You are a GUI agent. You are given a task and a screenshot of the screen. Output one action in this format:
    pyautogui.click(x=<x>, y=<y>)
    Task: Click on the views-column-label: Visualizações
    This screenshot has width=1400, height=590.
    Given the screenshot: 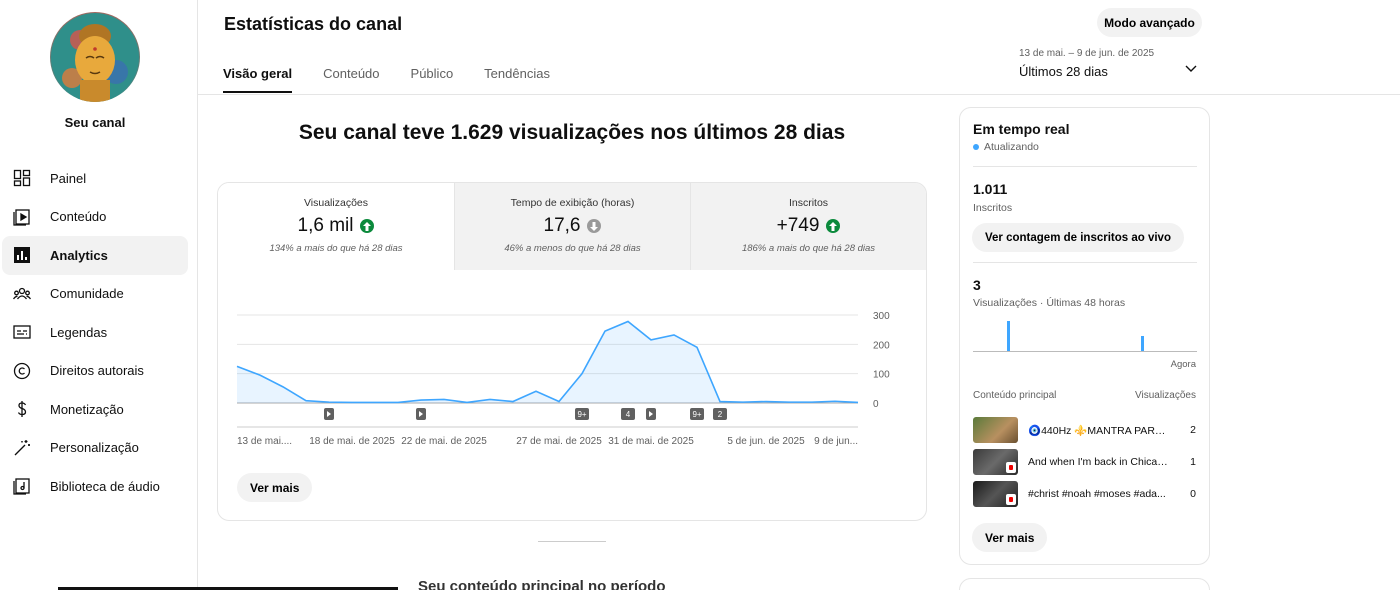 What is the action you would take?
    pyautogui.click(x=1165, y=395)
    